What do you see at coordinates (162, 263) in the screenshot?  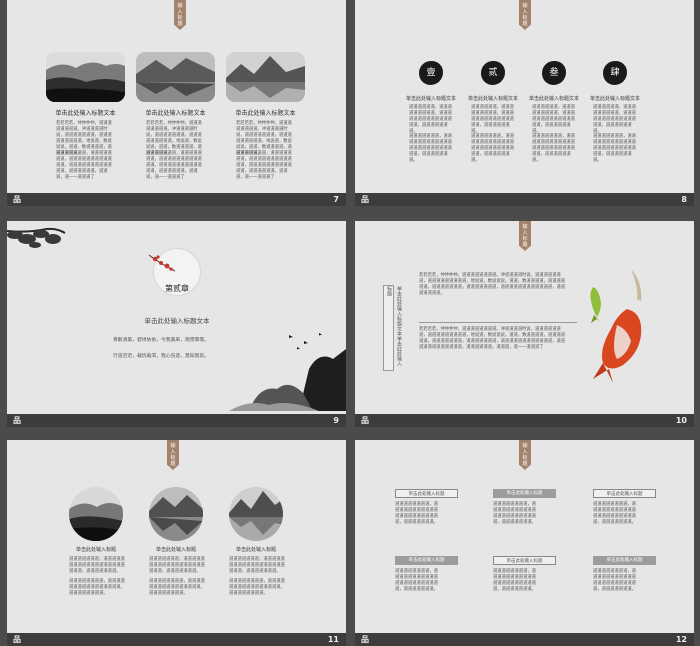 I see `plum-blossom-art` at bounding box center [162, 263].